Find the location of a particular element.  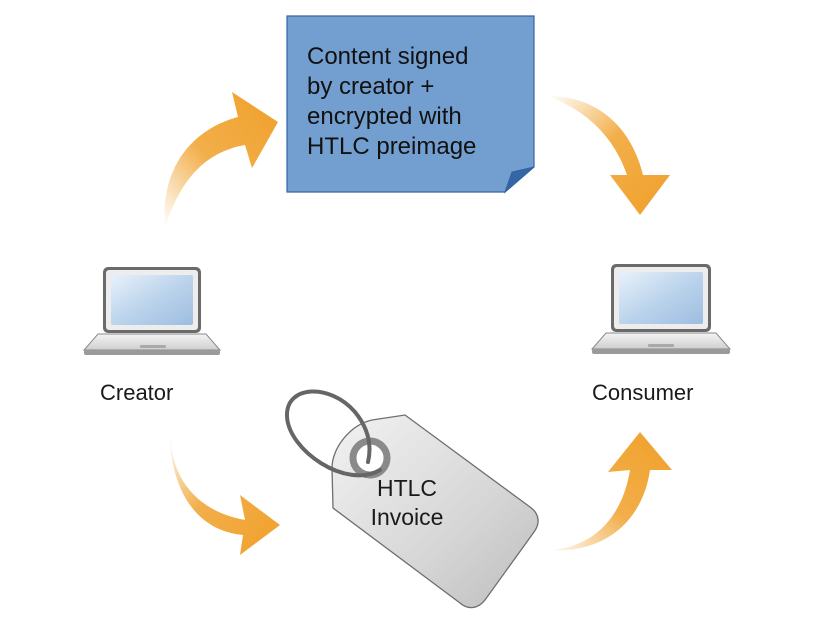

arrow-creator-to-invoice is located at coordinates (224, 490).